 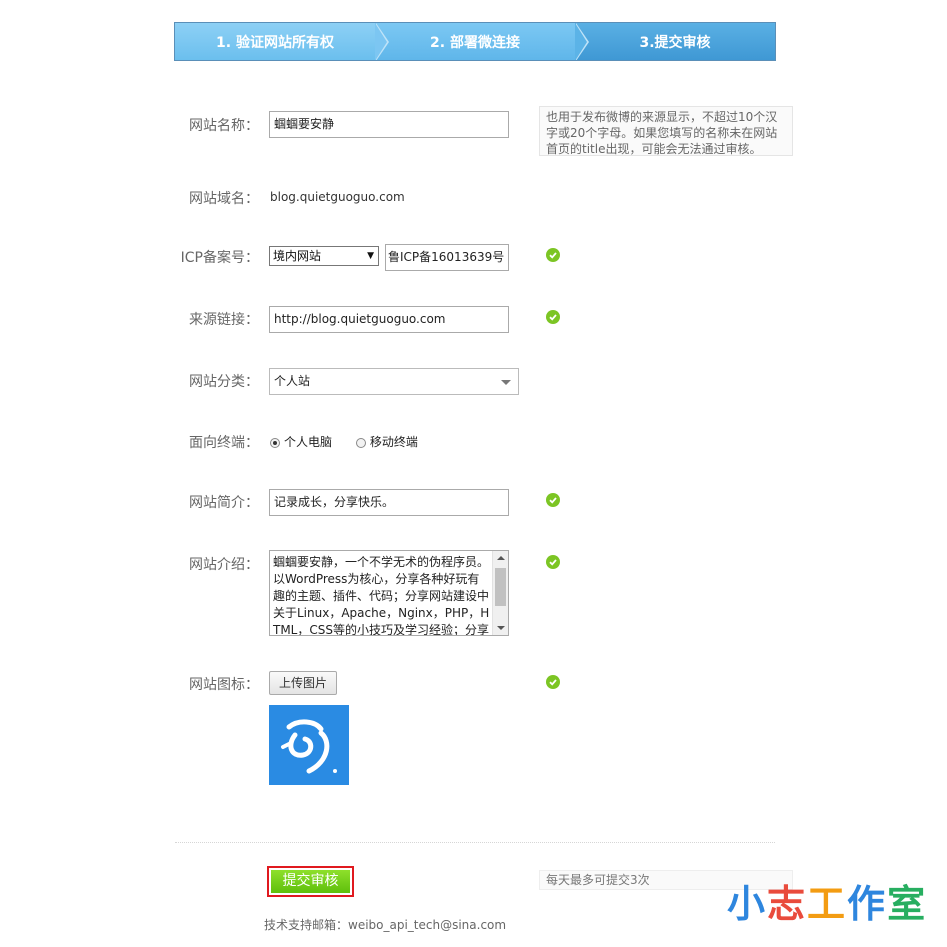 I want to click on dropdown-arrow-icon, so click(x=506, y=382).